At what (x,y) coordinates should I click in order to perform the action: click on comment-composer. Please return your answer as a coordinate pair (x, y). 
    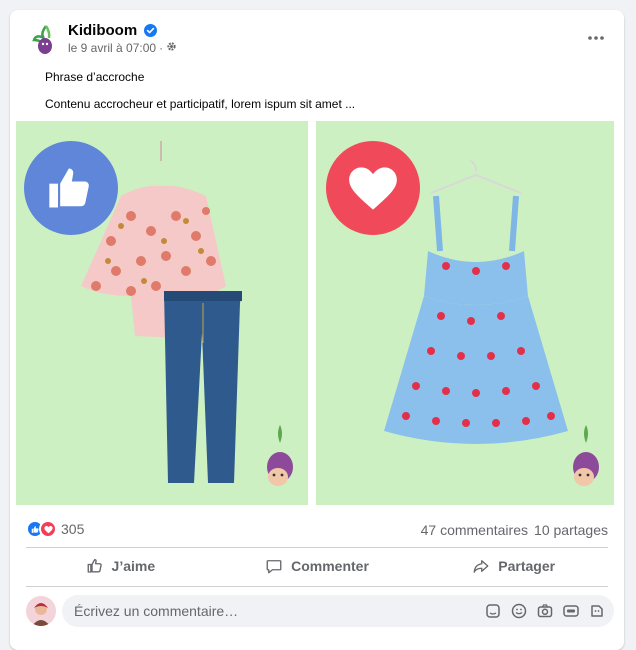
    Looking at the image, I should click on (317, 614).